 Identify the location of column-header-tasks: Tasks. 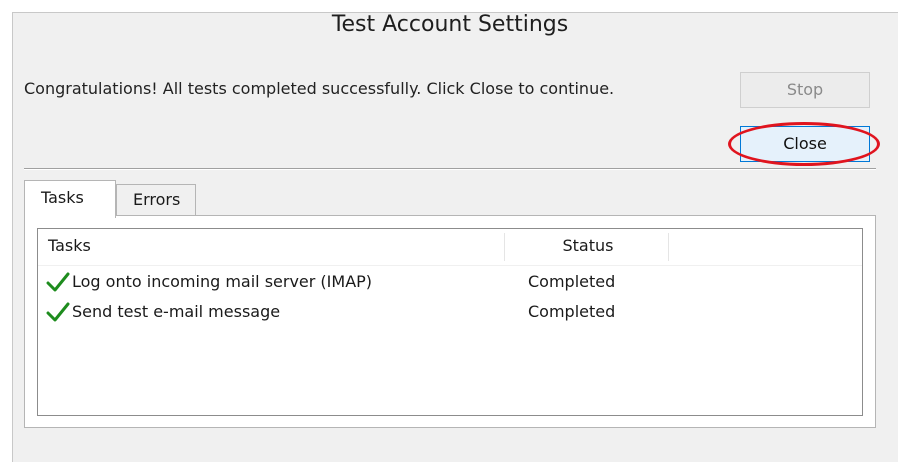
(69, 246).